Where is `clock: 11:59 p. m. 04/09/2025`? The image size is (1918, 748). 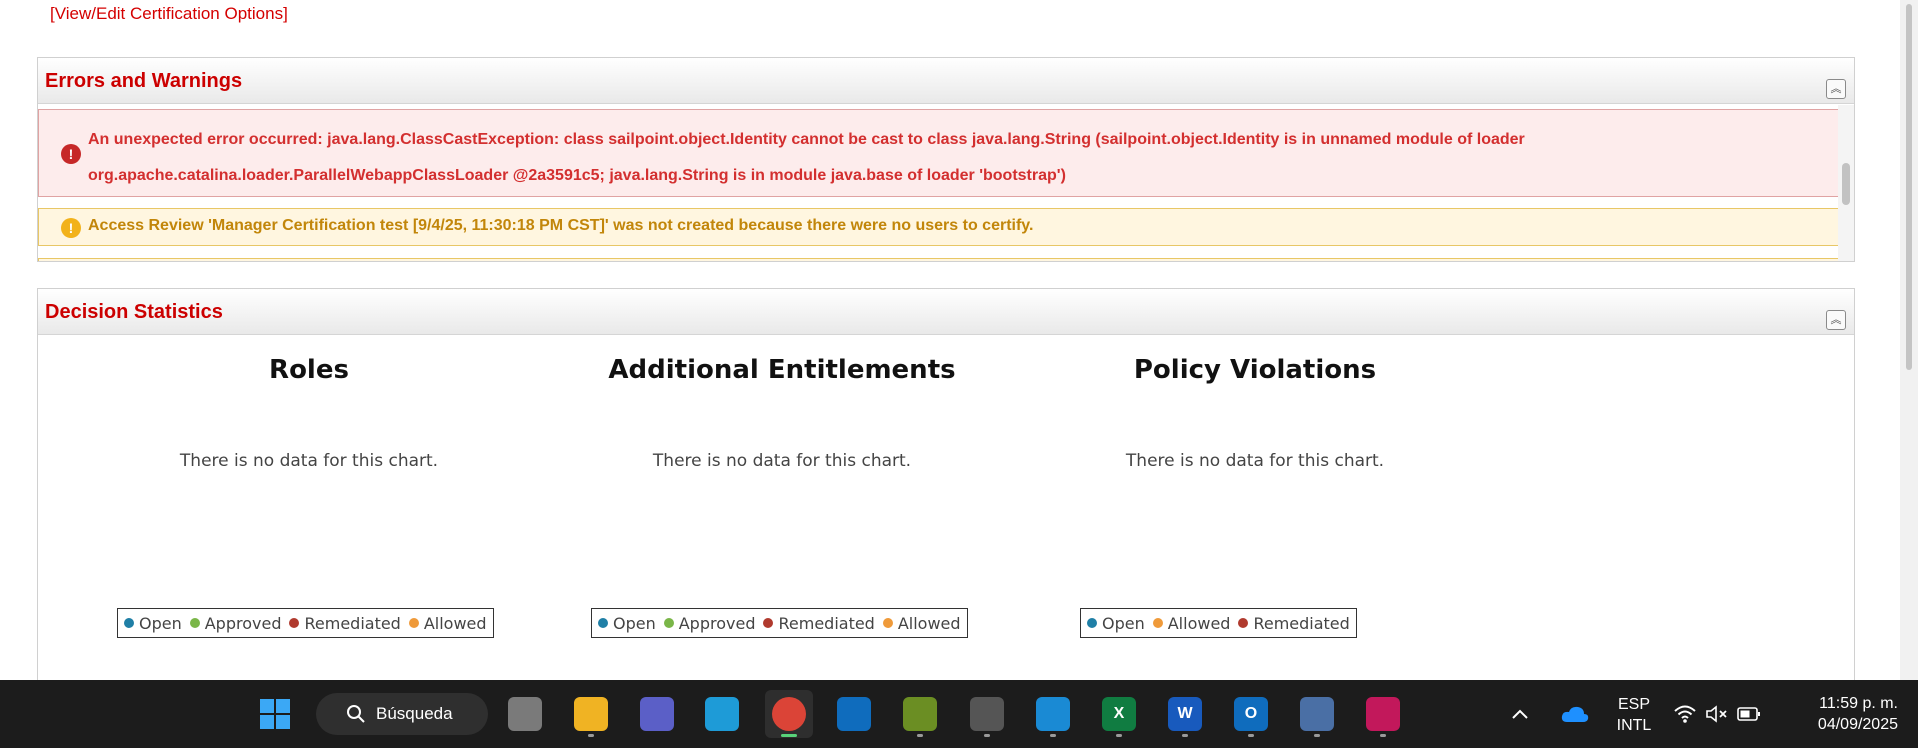
clock: 11:59 p. m. 04/09/2025 is located at coordinates (1838, 714).